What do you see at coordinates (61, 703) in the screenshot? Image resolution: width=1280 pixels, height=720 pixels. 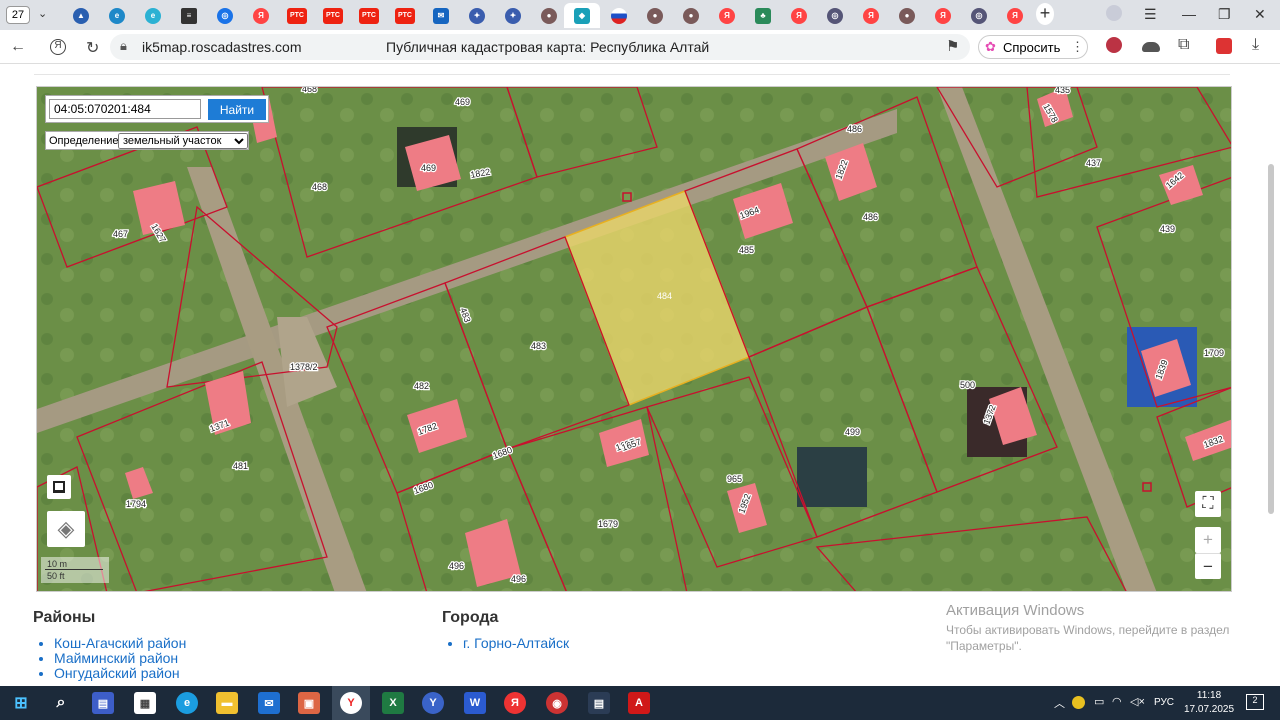 I see `search-icon: ⌕` at bounding box center [61, 703].